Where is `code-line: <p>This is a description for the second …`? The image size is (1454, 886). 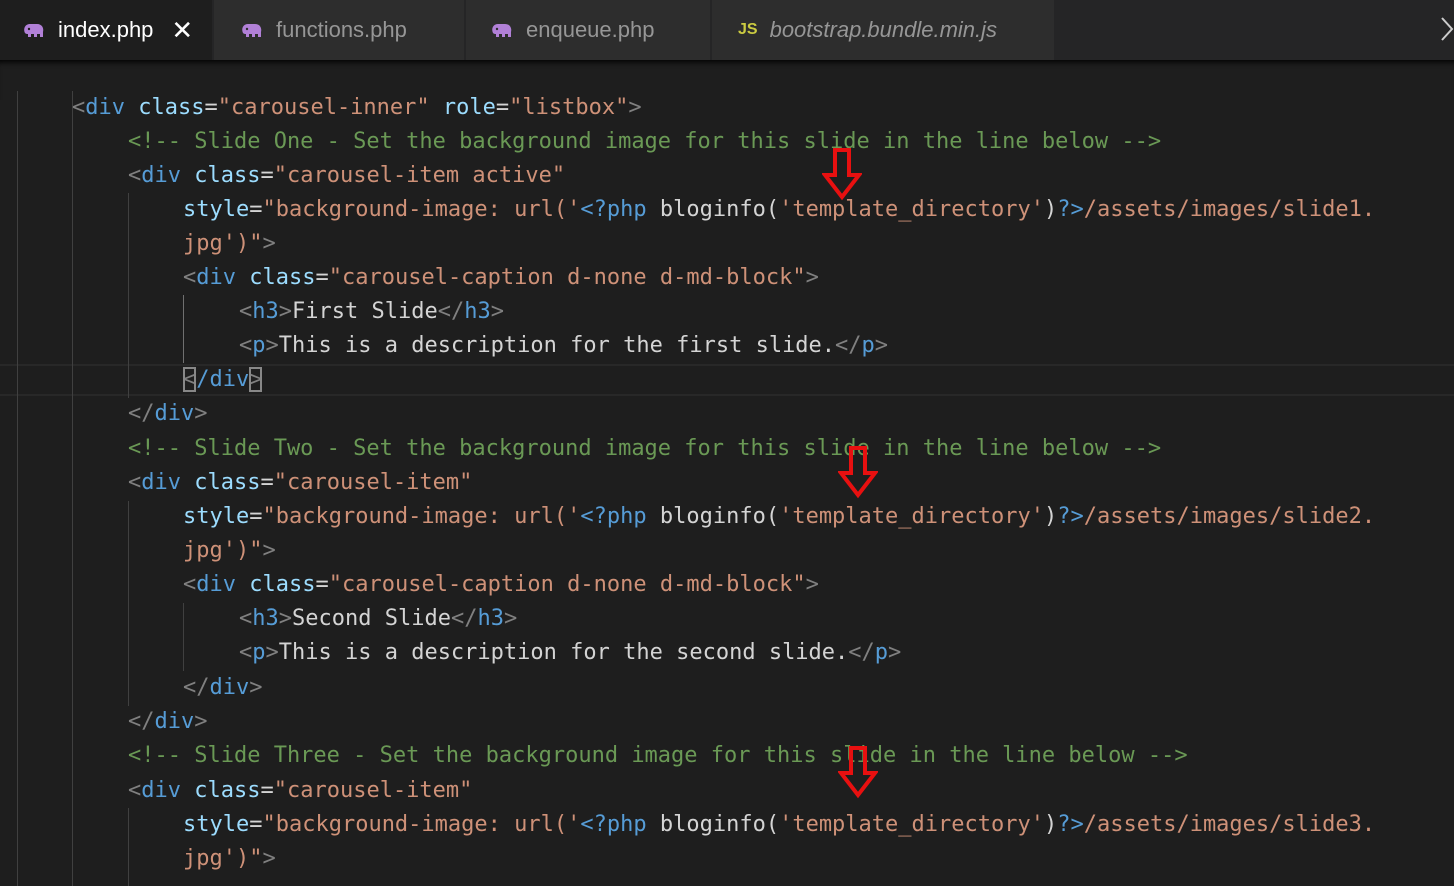
code-line: <p>This is a description for the second … is located at coordinates (570, 652).